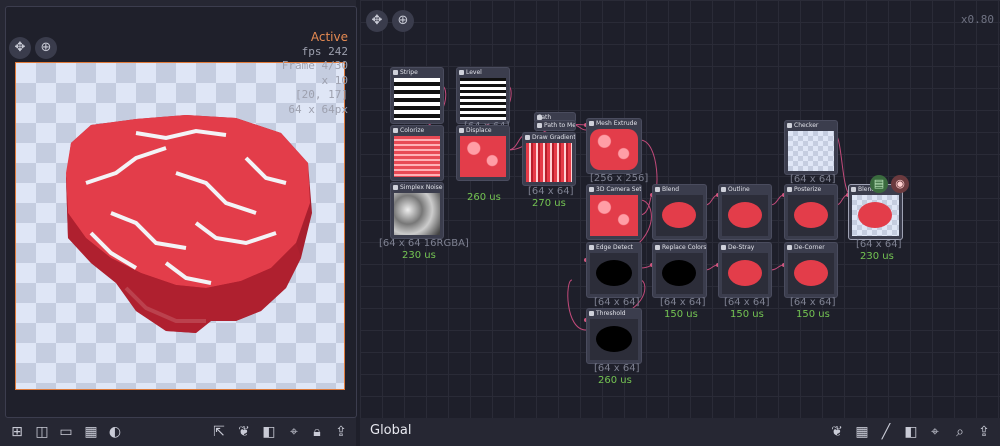 This screenshot has height=446, width=1000. Describe the element at coordinates (66, 432) in the screenshot. I see `frame-icon: ▭` at that location.